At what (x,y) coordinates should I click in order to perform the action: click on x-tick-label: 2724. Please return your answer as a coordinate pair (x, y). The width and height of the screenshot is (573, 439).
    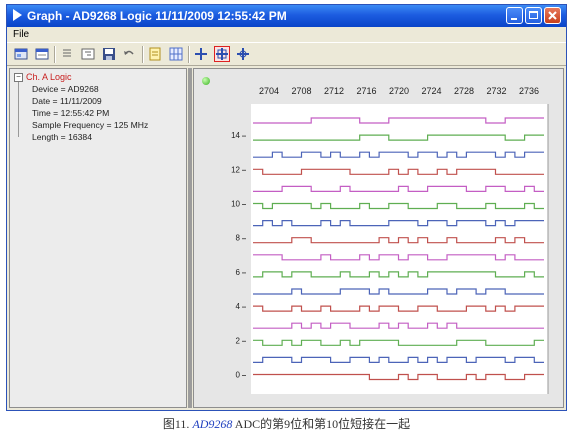
    Looking at the image, I should click on (431, 91).